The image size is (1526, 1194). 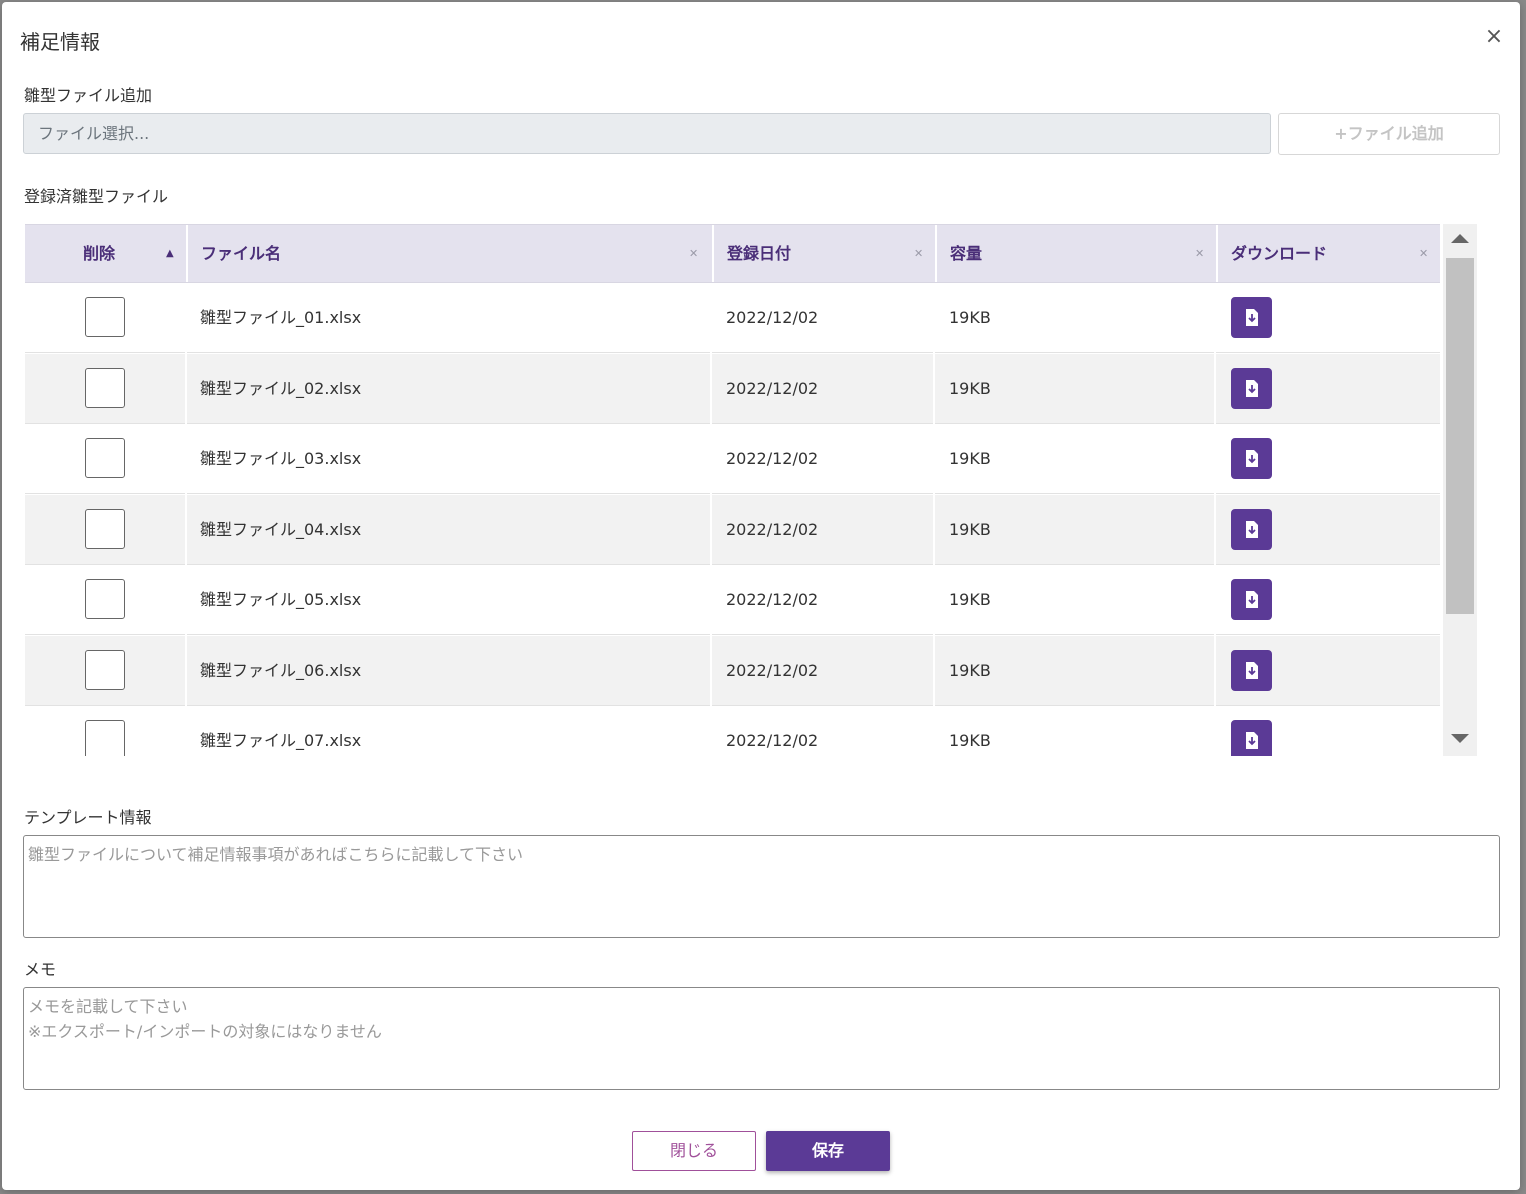 I want to click on scroll-down-arrow-icon, so click(x=1460, y=738).